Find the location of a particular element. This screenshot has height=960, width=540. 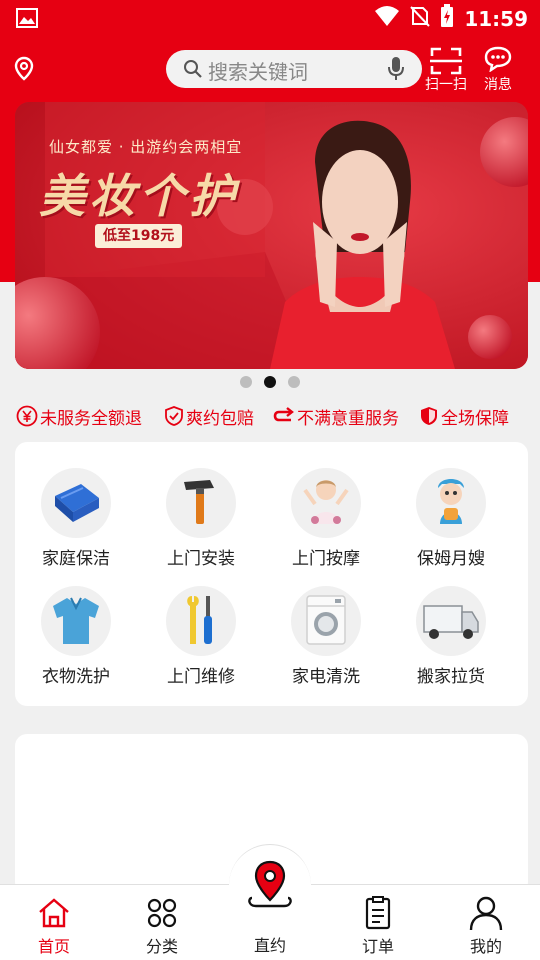

redo-arrow-icon is located at coordinates (283, 414).